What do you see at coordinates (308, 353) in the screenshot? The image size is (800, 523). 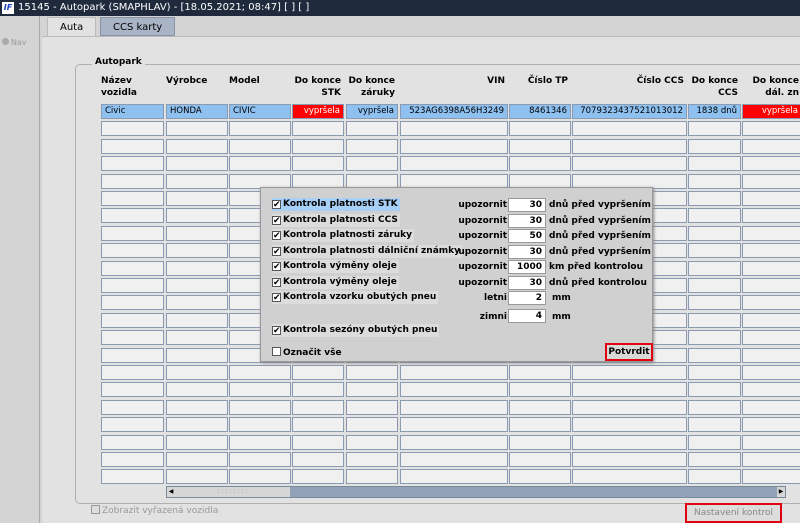 I see `select-all-checkbox: Označit vše` at bounding box center [308, 353].